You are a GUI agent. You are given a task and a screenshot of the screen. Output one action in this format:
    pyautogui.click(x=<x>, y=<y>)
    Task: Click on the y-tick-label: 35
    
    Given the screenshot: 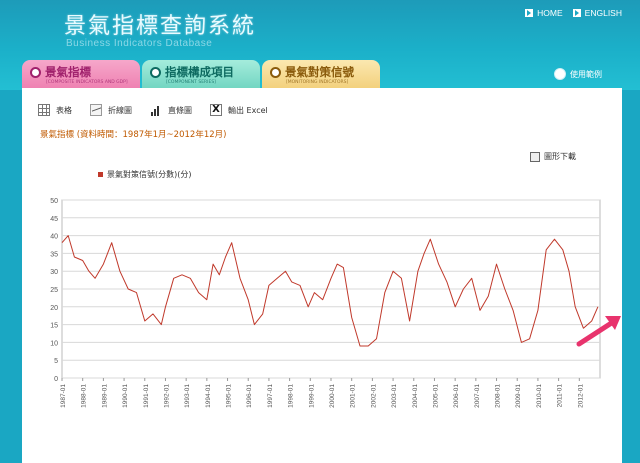 What is the action you would take?
    pyautogui.click(x=54, y=254)
    